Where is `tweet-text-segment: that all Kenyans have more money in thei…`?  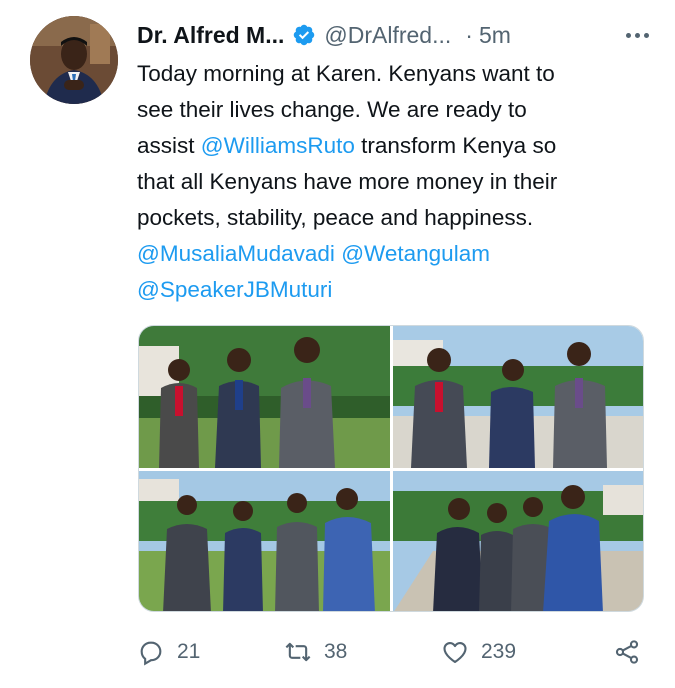
tweet-text-segment: that all Kenyans have more money in thei… is located at coordinates (347, 181).